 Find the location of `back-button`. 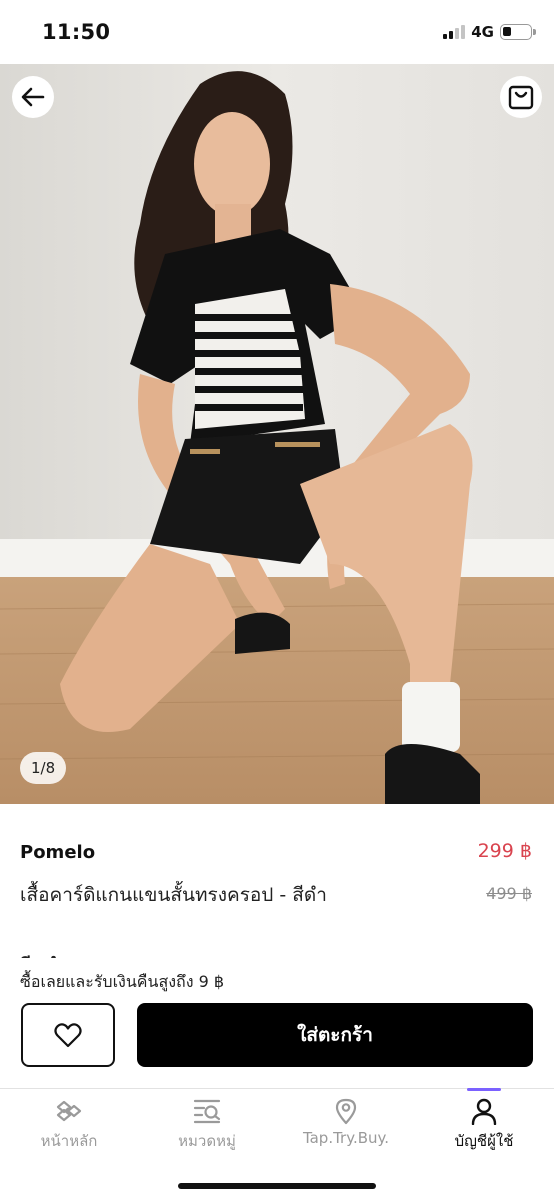

back-button is located at coordinates (33, 97).